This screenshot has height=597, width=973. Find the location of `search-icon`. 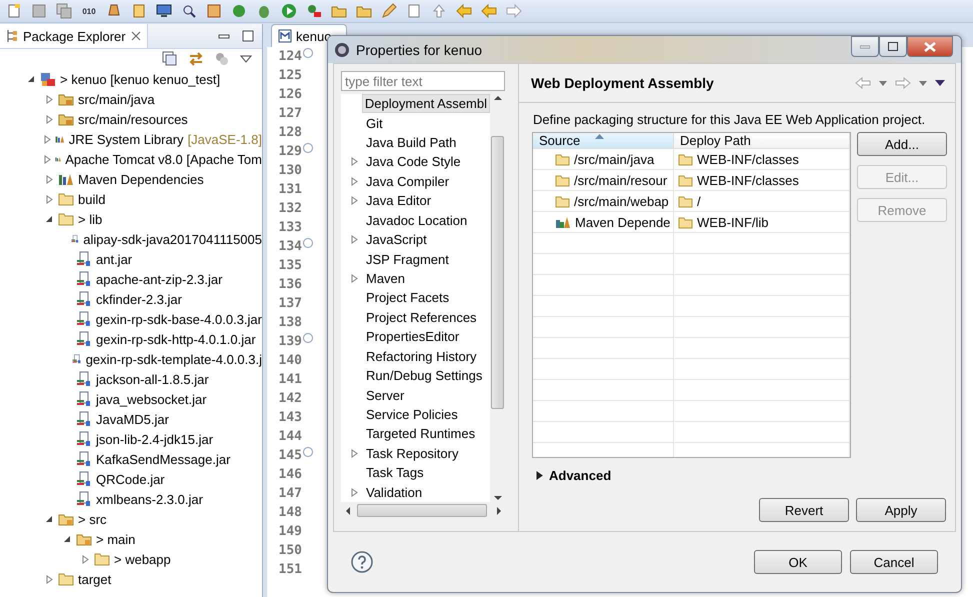

search-icon is located at coordinates (189, 11).